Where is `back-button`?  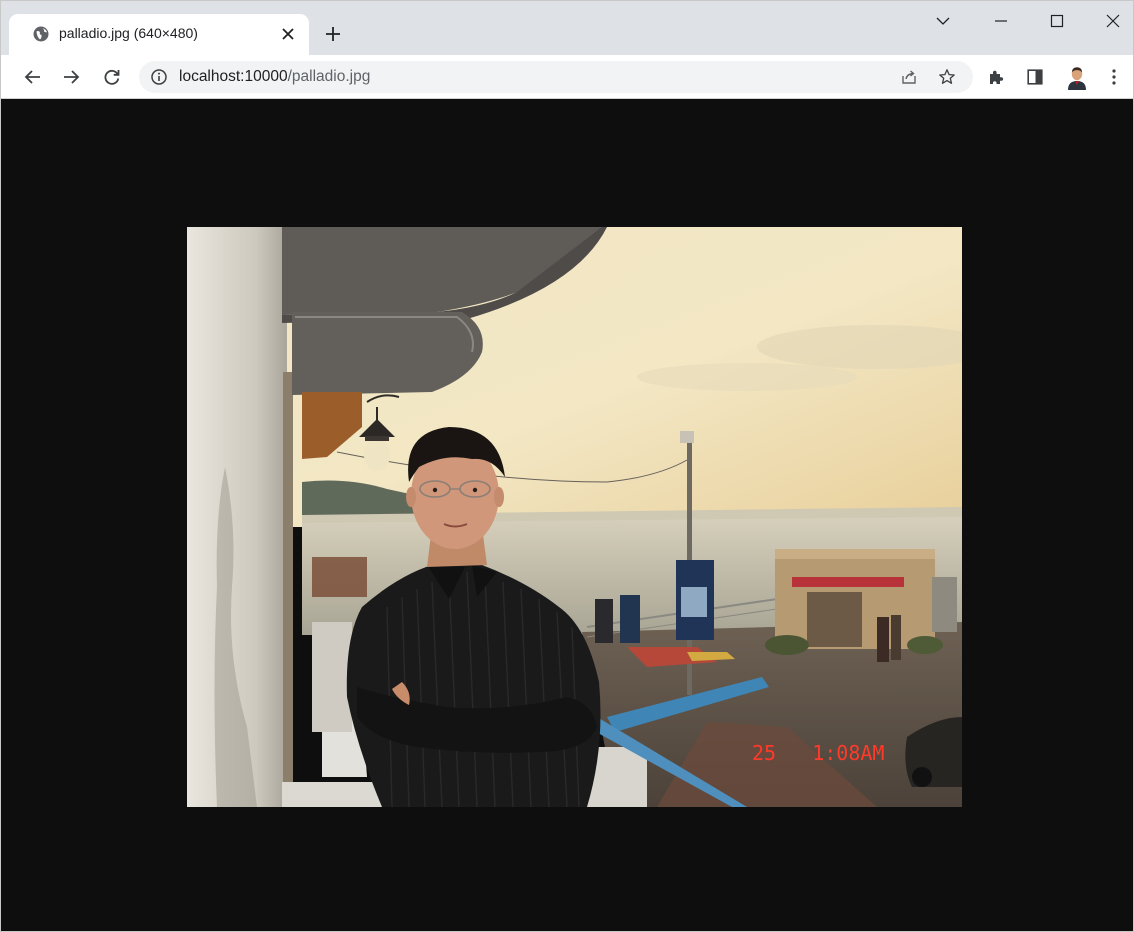
back-button is located at coordinates (33, 77).